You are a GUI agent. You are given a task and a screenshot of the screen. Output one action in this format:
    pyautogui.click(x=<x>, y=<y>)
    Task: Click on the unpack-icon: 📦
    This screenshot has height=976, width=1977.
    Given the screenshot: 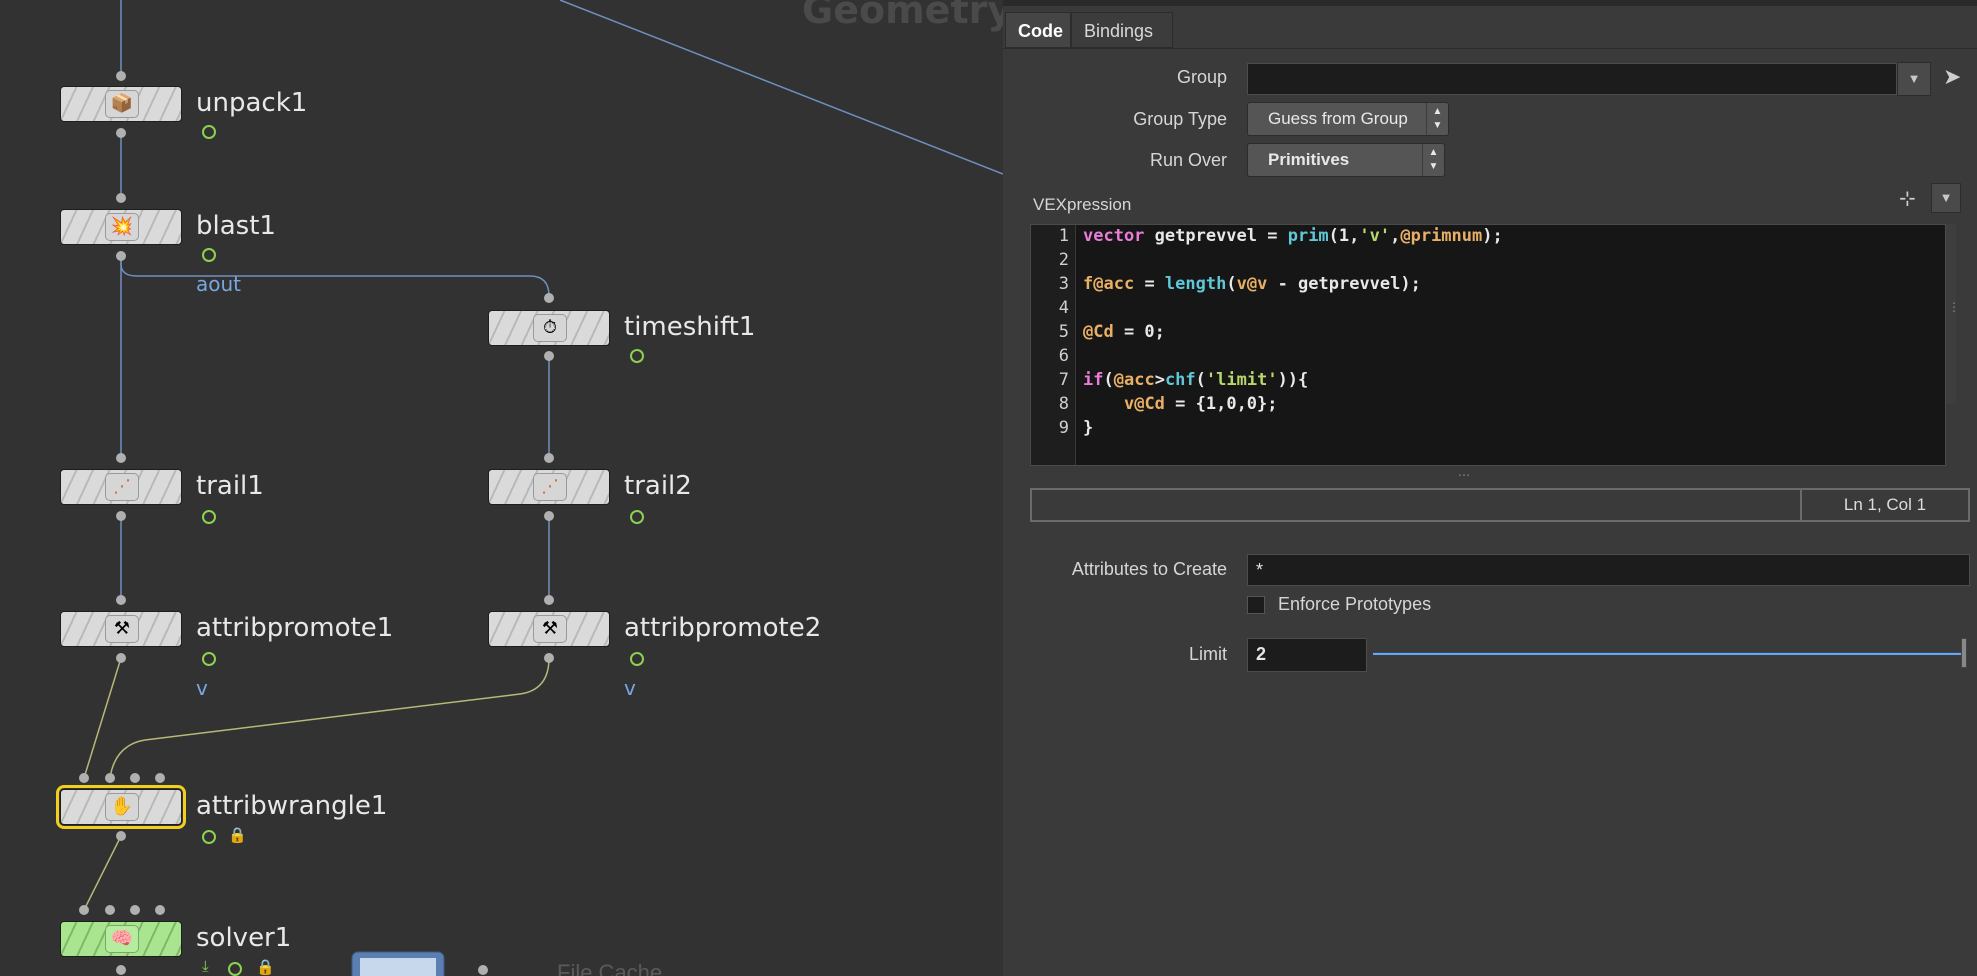 What is the action you would take?
    pyautogui.click(x=122, y=104)
    